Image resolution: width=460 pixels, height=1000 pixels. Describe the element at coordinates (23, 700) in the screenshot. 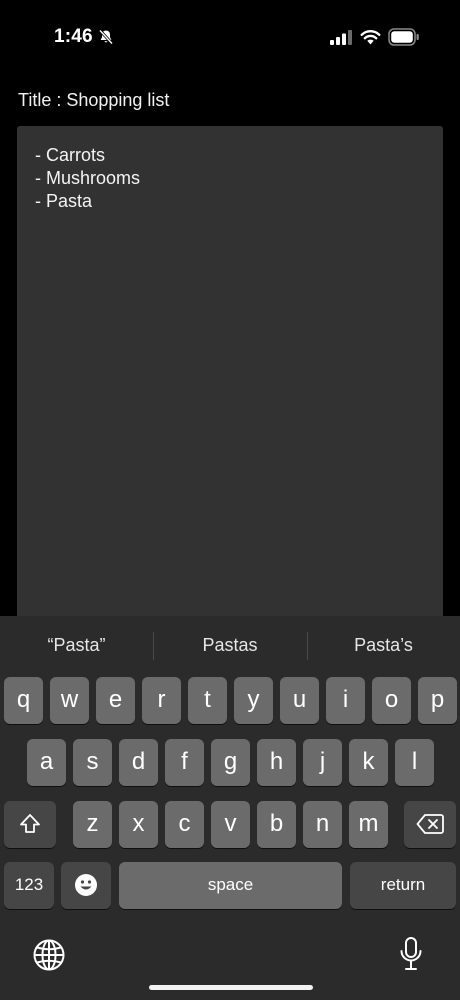

I see `key-q: q` at that location.